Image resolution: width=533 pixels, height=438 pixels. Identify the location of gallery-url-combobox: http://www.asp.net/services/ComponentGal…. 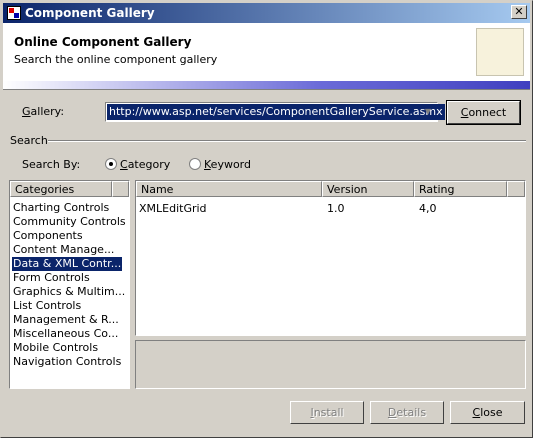
(275, 112).